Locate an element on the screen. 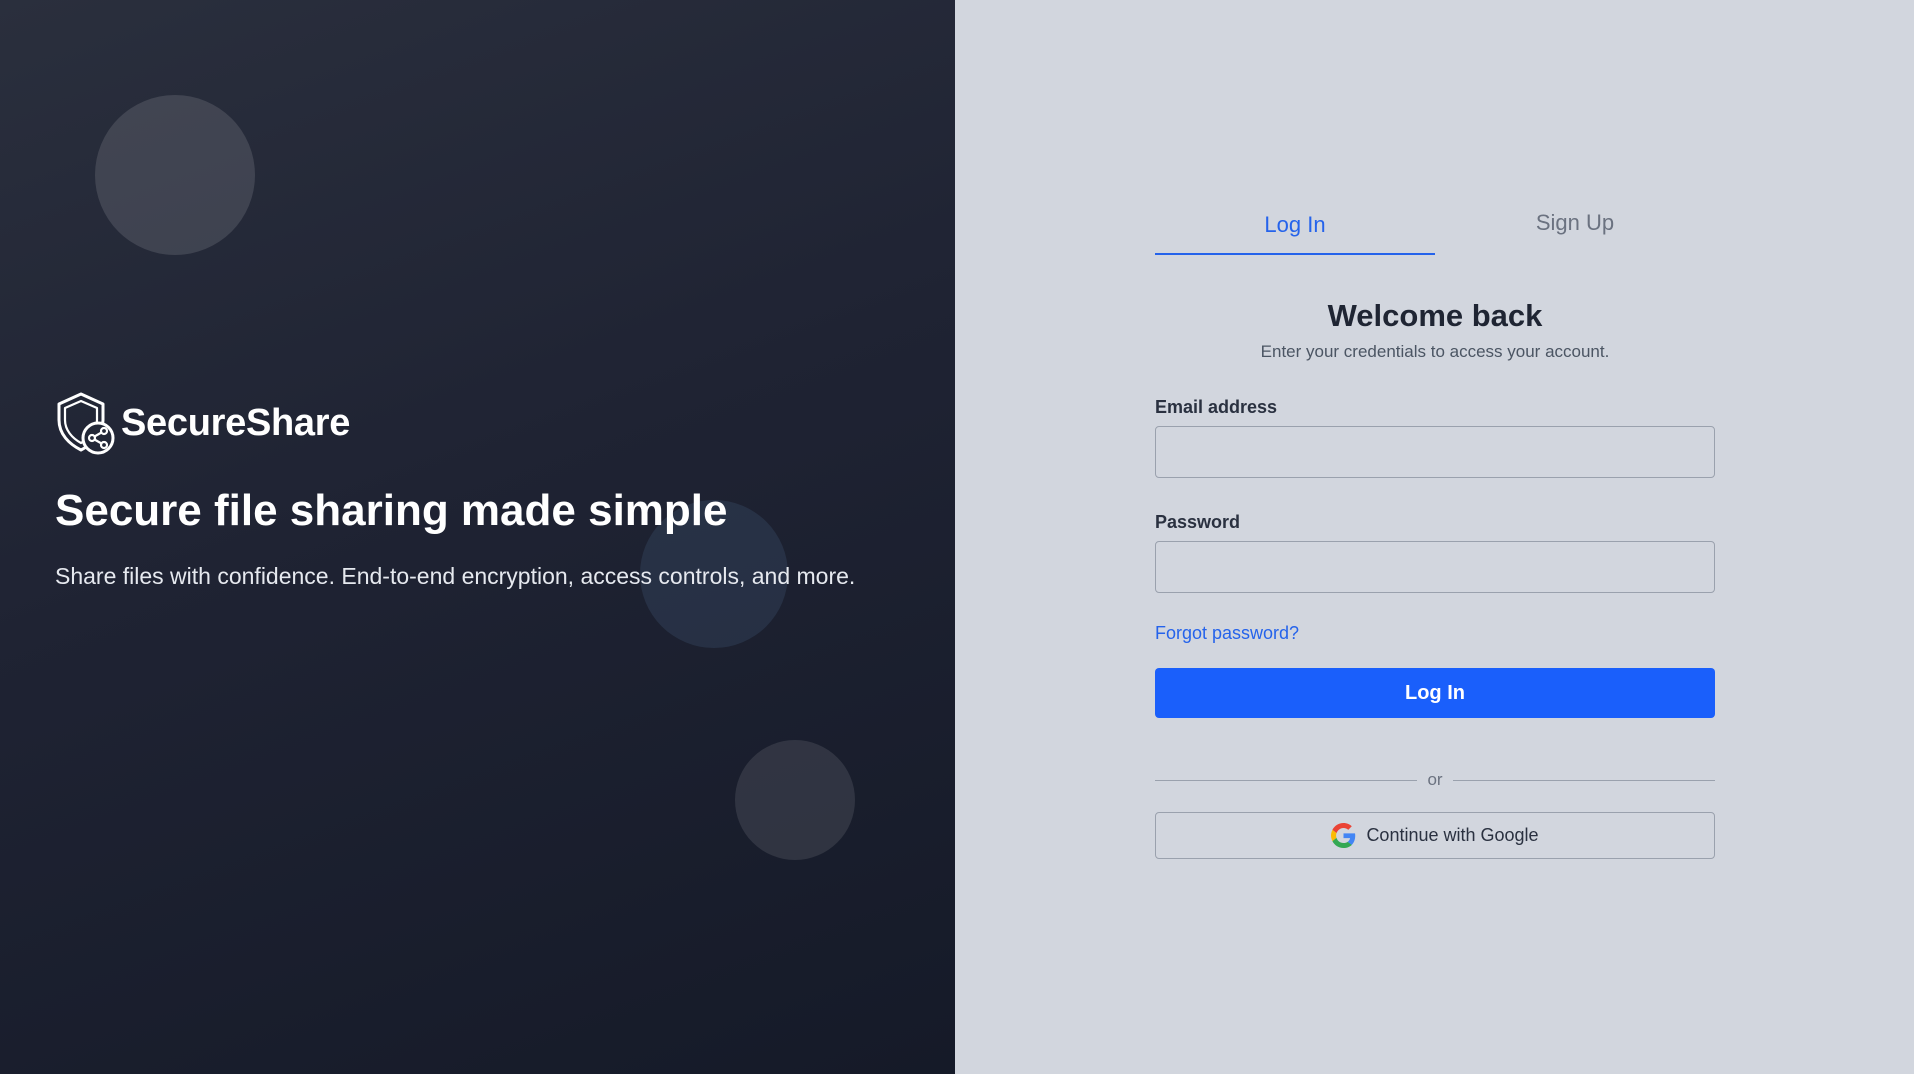 This screenshot has width=1914, height=1074. google-button-label: Continue with Google is located at coordinates (1452, 835).